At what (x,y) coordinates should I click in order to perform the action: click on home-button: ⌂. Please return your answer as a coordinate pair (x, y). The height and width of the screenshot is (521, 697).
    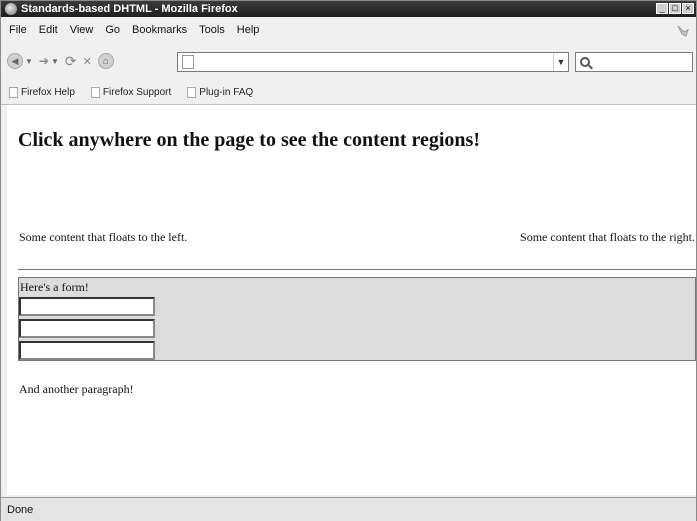
    Looking at the image, I should click on (105, 61).